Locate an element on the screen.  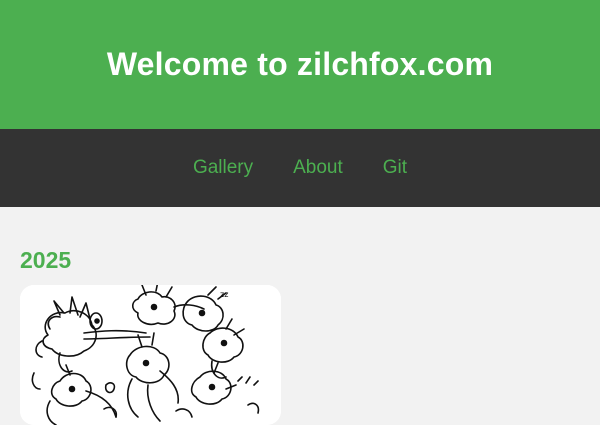
site-title: Welcome to zilchfox.com is located at coordinates (300, 64).